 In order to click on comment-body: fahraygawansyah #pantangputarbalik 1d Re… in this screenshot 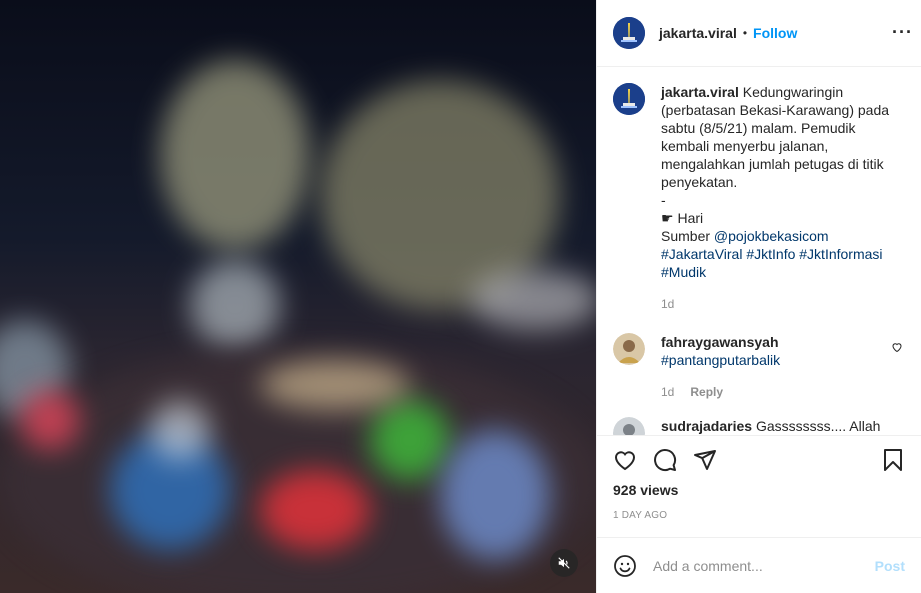, I will do `click(783, 367)`.